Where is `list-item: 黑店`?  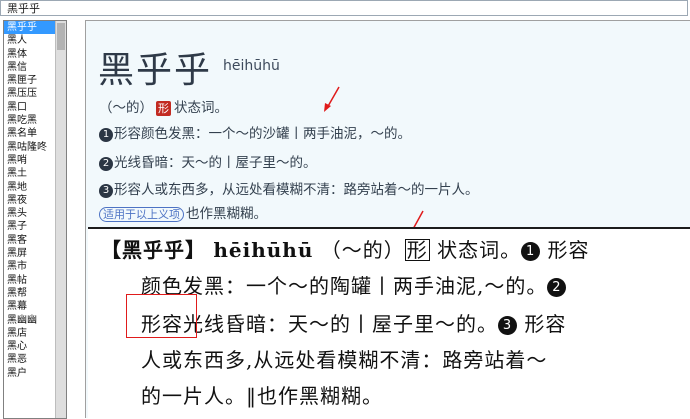 list-item: 黑店 is located at coordinates (30, 333).